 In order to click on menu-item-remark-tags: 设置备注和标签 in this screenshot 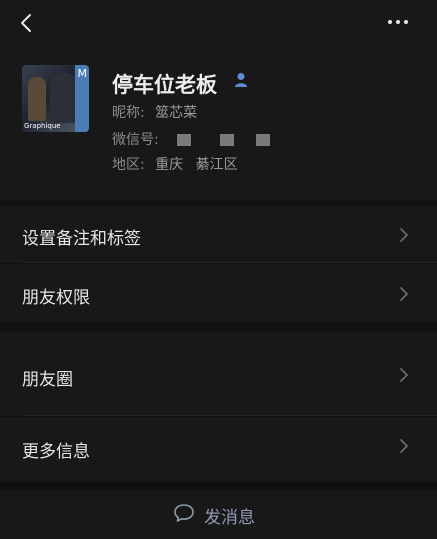, I will do `click(218, 234)`.